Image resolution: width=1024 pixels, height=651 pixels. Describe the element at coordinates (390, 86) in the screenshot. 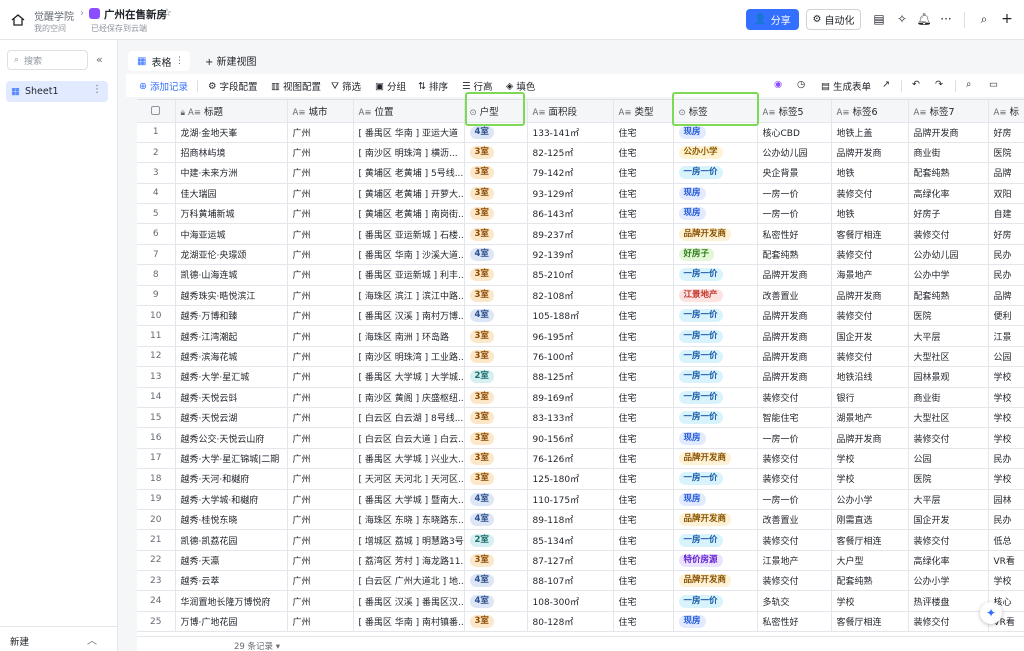

I see `group-button: ▣ 分组` at that location.